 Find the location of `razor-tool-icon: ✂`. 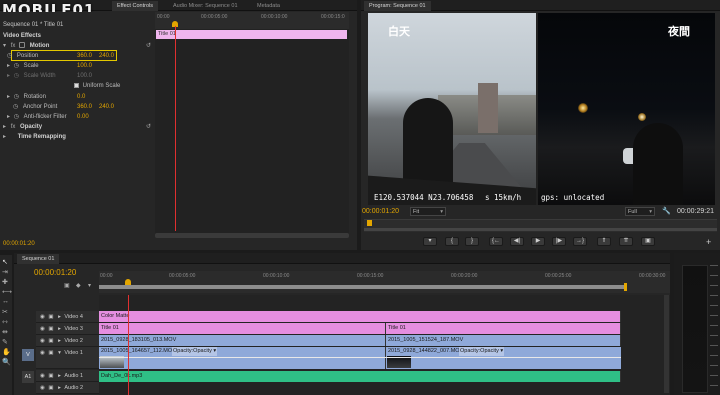

razor-tool-icon: ✂ is located at coordinates (5, 312).